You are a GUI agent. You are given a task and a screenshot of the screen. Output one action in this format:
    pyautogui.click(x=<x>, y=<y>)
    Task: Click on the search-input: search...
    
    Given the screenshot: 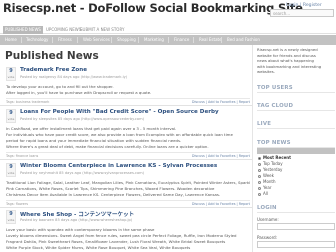 What is the action you would take?
    pyautogui.click(x=302, y=13)
    